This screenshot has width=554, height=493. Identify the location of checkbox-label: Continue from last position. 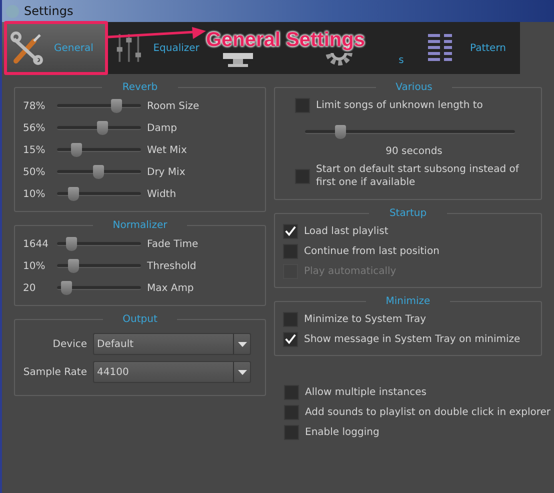
(372, 251).